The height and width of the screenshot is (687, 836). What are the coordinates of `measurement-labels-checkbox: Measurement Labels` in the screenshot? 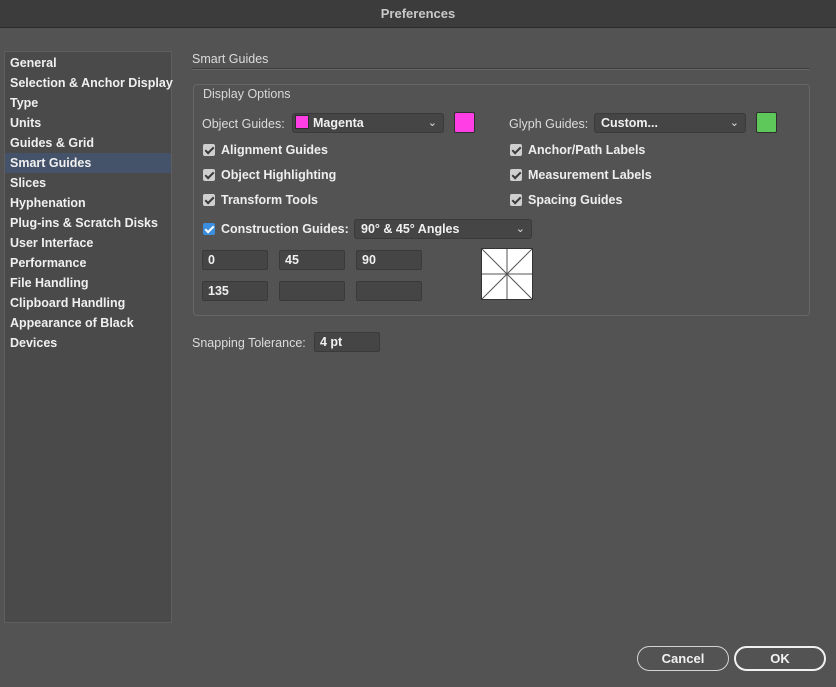 It's located at (581, 175).